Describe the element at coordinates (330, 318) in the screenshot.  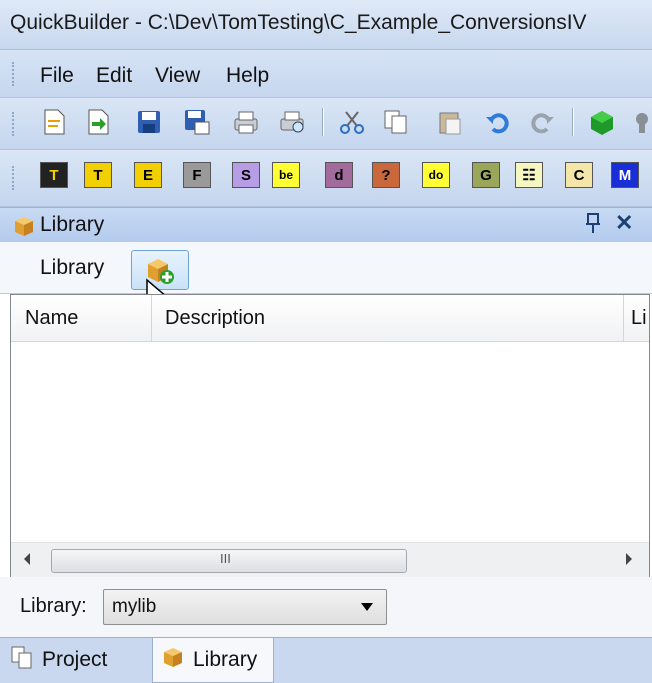
I see `list-header: Name Description Li` at that location.